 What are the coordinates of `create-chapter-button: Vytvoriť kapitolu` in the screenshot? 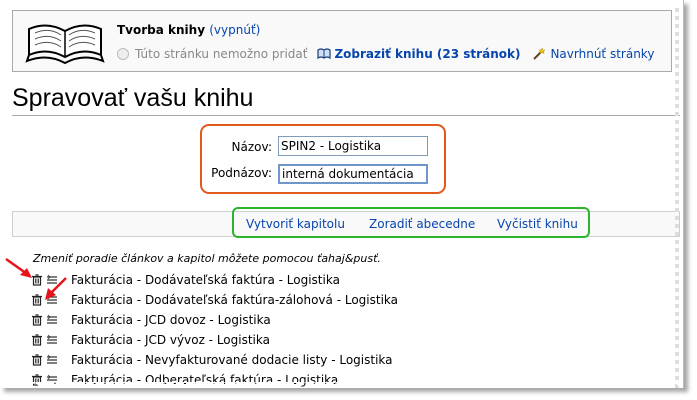 It's located at (295, 224).